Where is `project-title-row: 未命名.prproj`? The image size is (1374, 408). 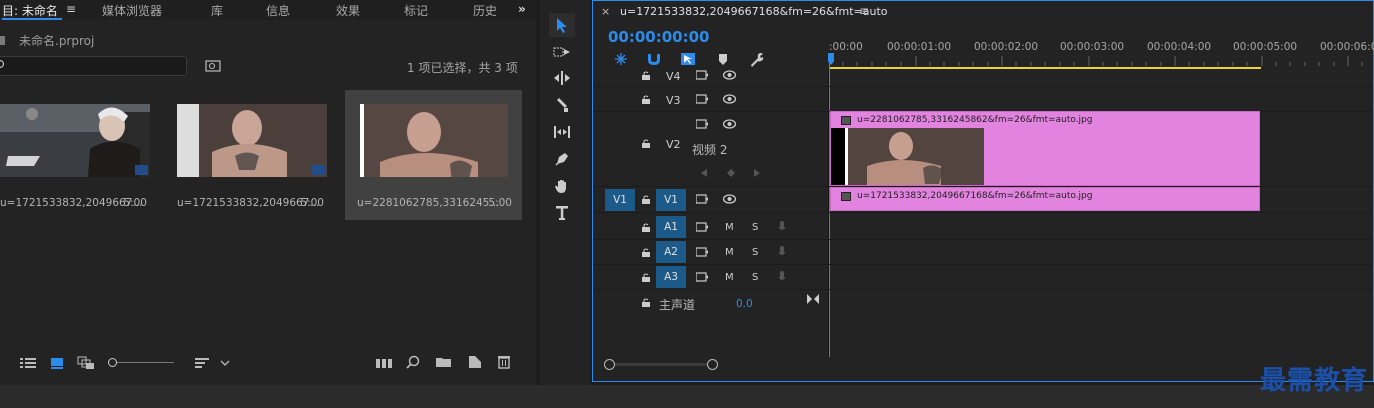 project-title-row: 未命名.prproj is located at coordinates (268, 37).